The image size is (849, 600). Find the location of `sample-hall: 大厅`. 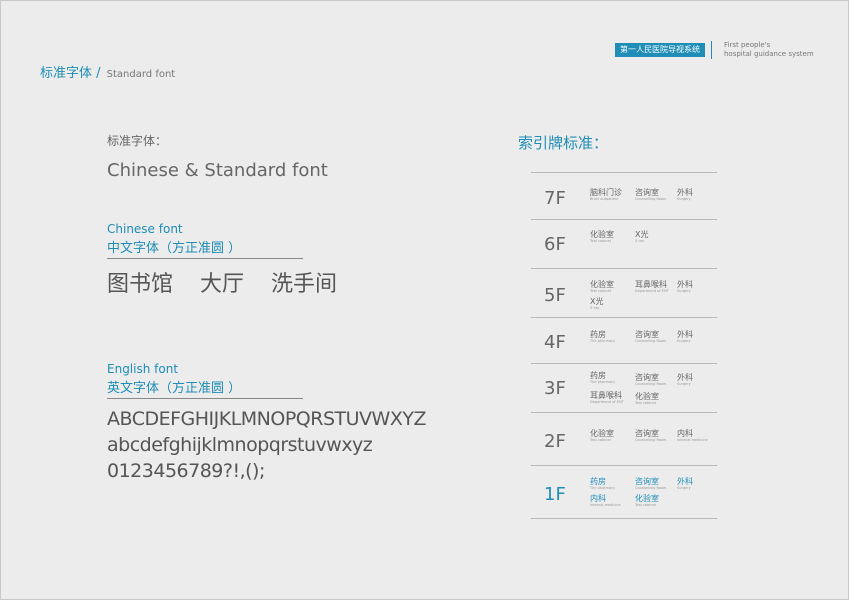

sample-hall: 大厅 is located at coordinates (222, 284).